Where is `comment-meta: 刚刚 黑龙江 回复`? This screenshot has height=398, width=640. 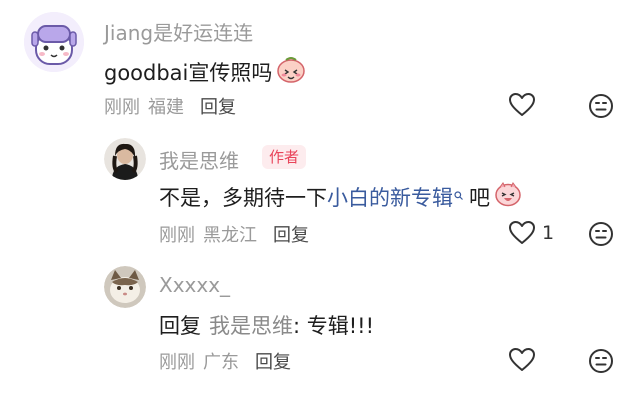
comment-meta: 刚刚 黑龙江 回复 is located at coordinates (234, 234).